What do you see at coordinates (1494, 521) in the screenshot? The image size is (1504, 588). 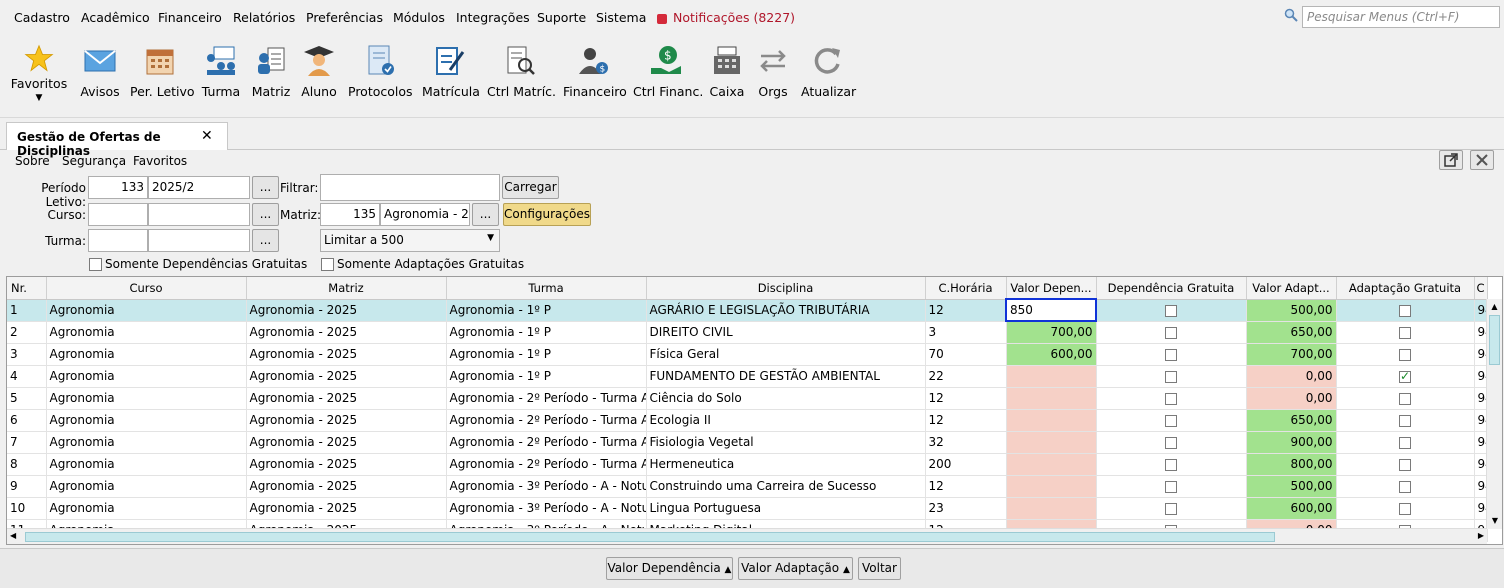 I see `scroll-down-icon: ▼` at bounding box center [1494, 521].